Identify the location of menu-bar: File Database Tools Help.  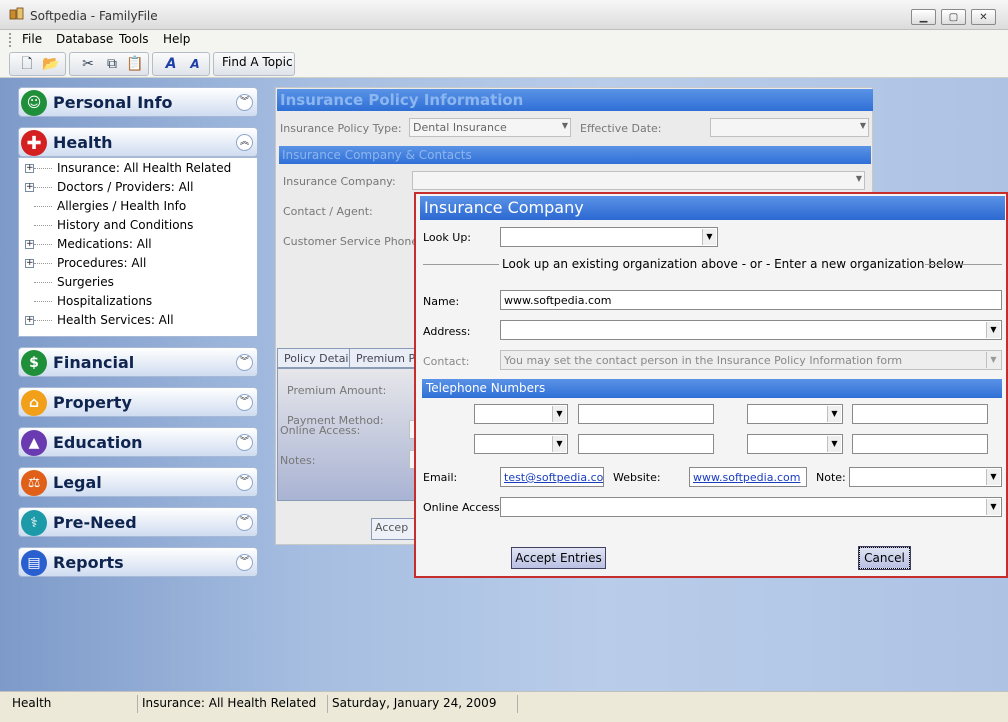
(504, 40).